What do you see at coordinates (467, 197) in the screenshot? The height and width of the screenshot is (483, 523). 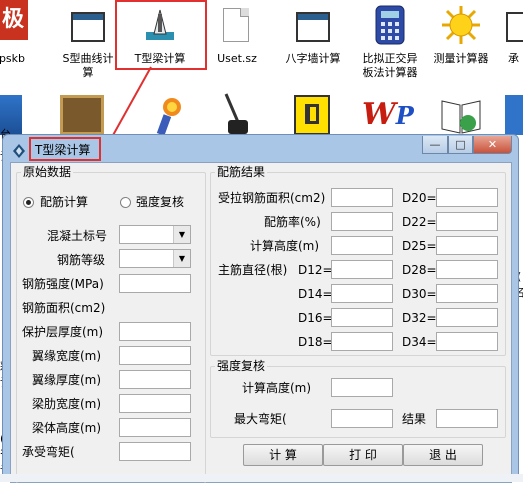 I see `d20-output` at bounding box center [467, 197].